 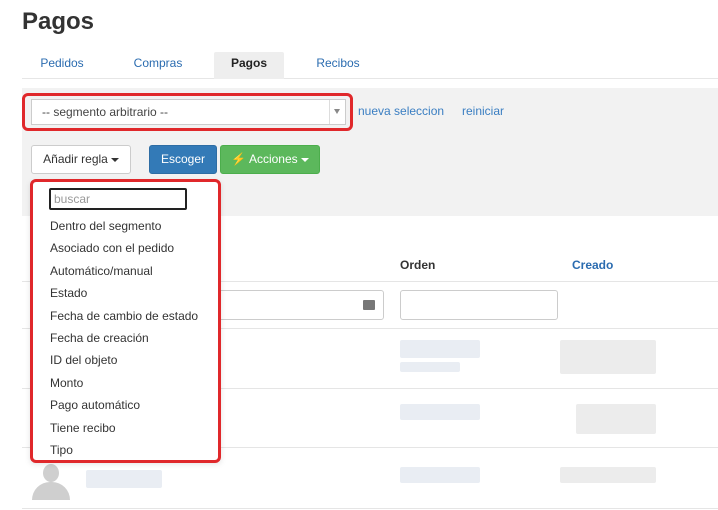 I want to click on avatar, so click(x=51, y=481).